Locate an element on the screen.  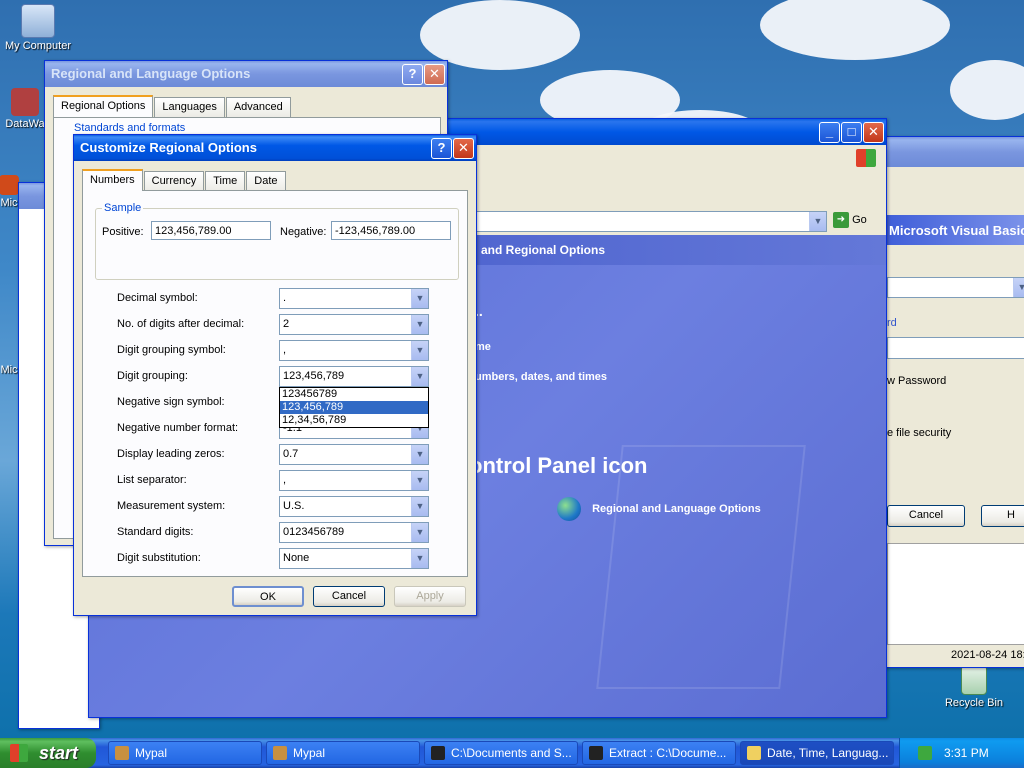
desktop-icon-label: Recycle Bin is located at coordinates (974, 703).